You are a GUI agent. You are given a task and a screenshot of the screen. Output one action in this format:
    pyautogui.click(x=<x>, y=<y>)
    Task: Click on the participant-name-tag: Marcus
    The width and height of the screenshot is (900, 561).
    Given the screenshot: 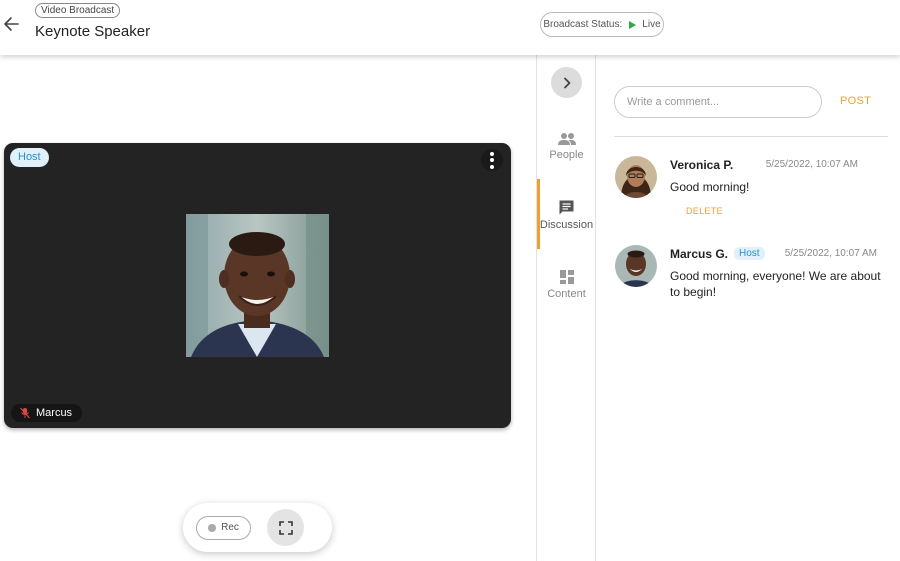 What is the action you would take?
    pyautogui.click(x=47, y=413)
    